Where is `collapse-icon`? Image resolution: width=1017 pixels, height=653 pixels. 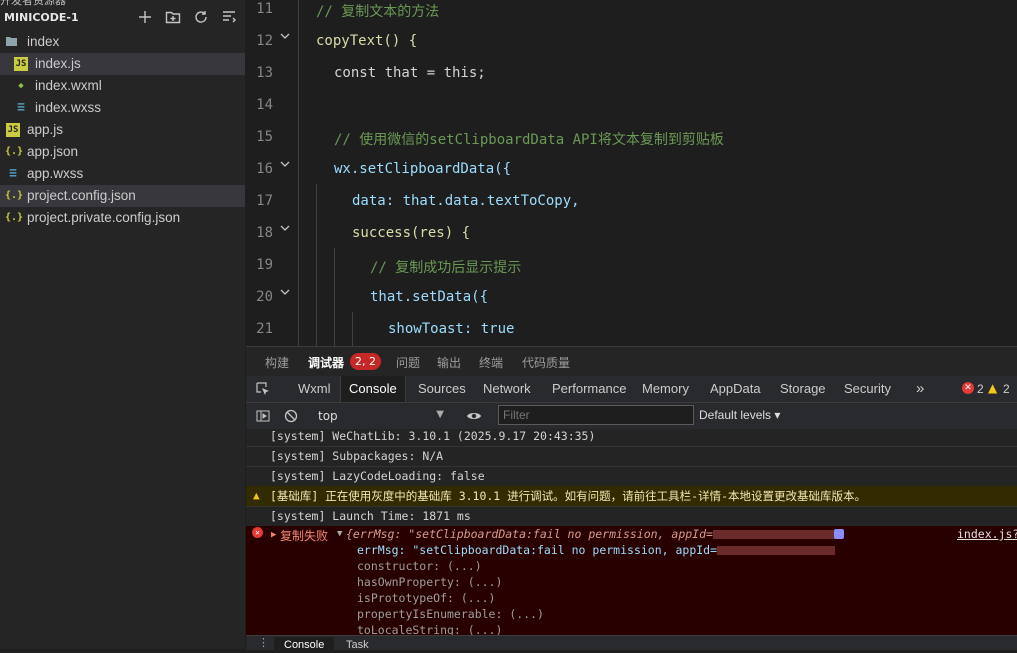 collapse-icon is located at coordinates (229, 17).